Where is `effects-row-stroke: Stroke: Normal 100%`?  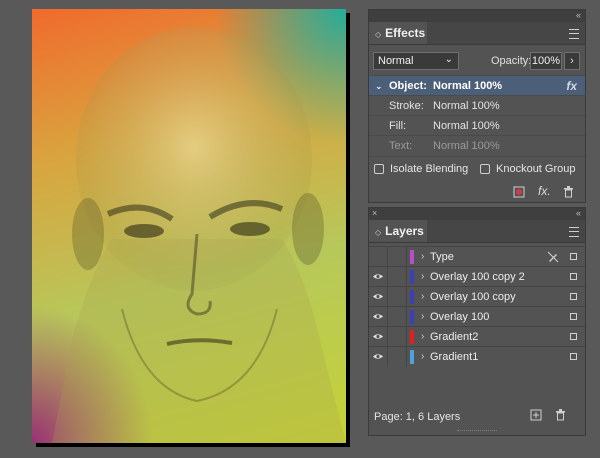 effects-row-stroke: Stroke: Normal 100% is located at coordinates (477, 105).